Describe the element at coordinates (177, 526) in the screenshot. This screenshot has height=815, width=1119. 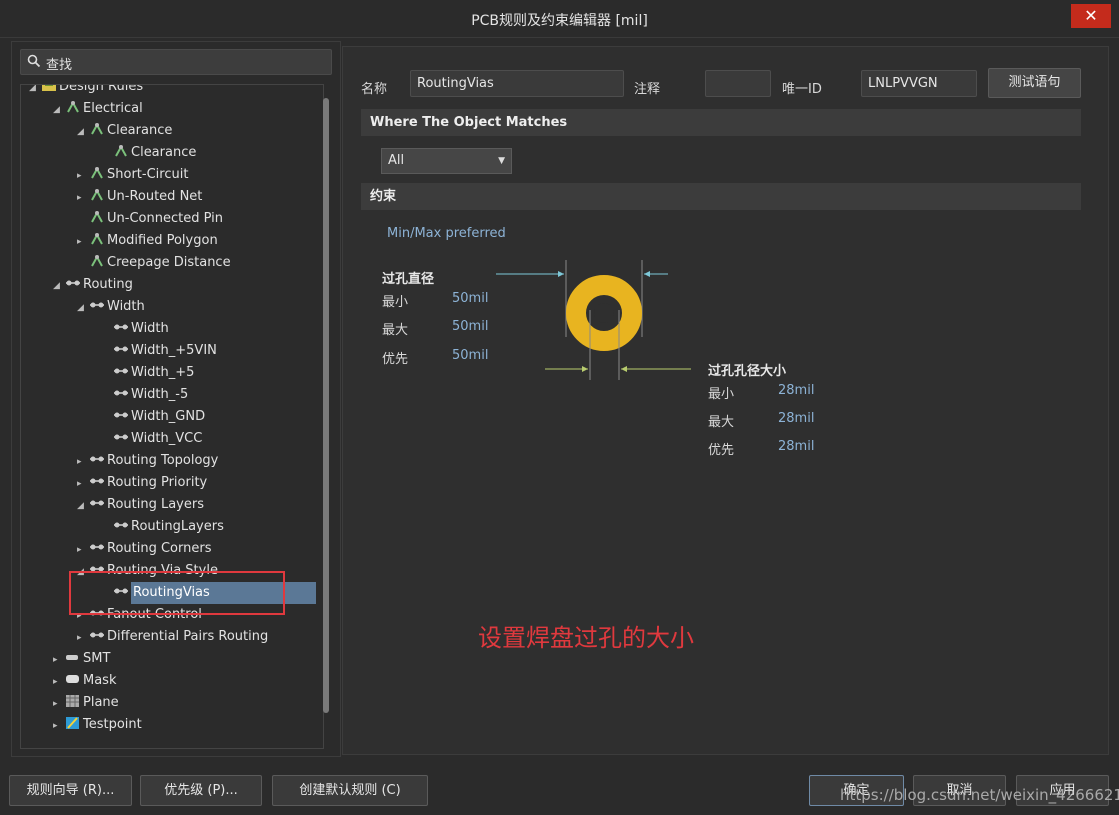
I see `tree-item-label: RoutingLayers` at that location.